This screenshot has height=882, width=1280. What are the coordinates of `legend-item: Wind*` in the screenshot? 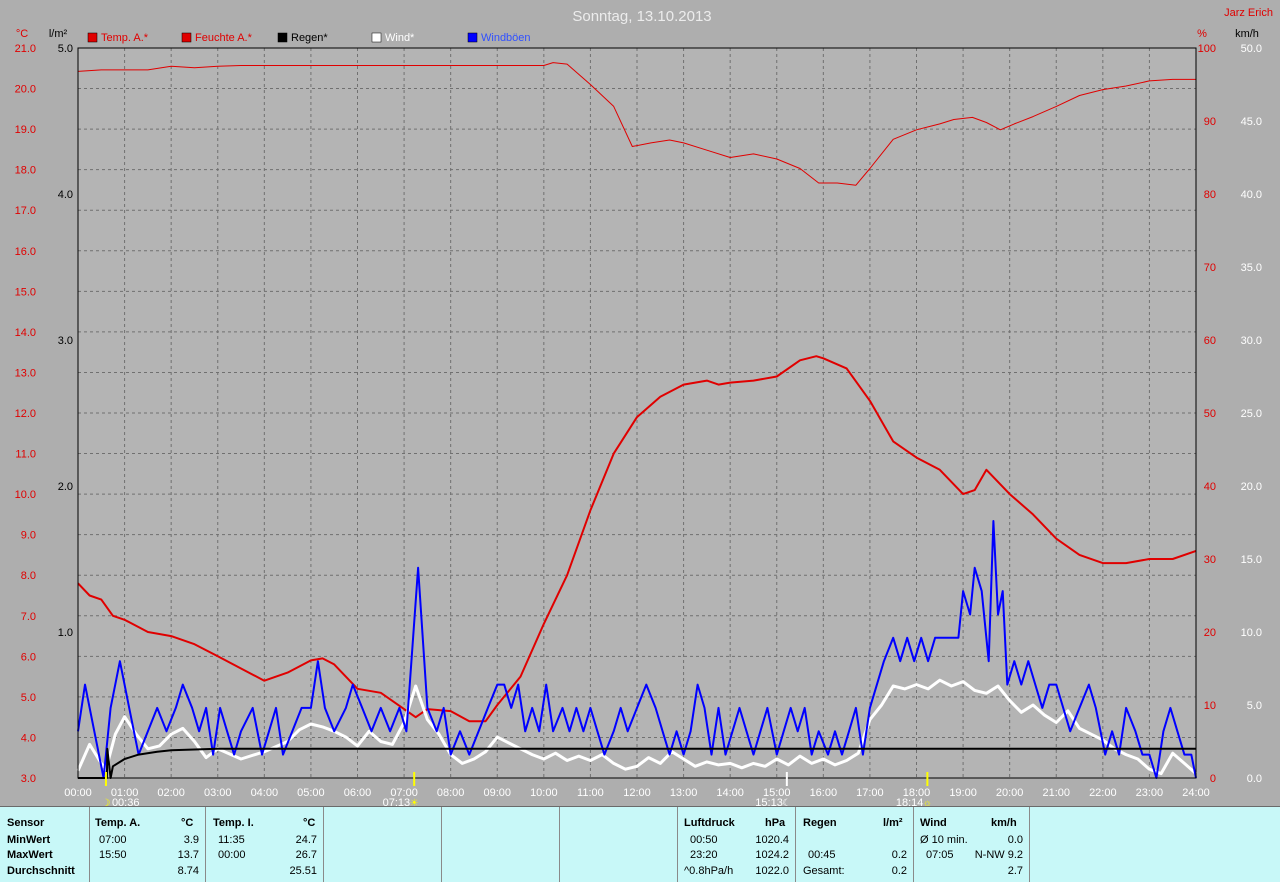 It's located at (393, 38).